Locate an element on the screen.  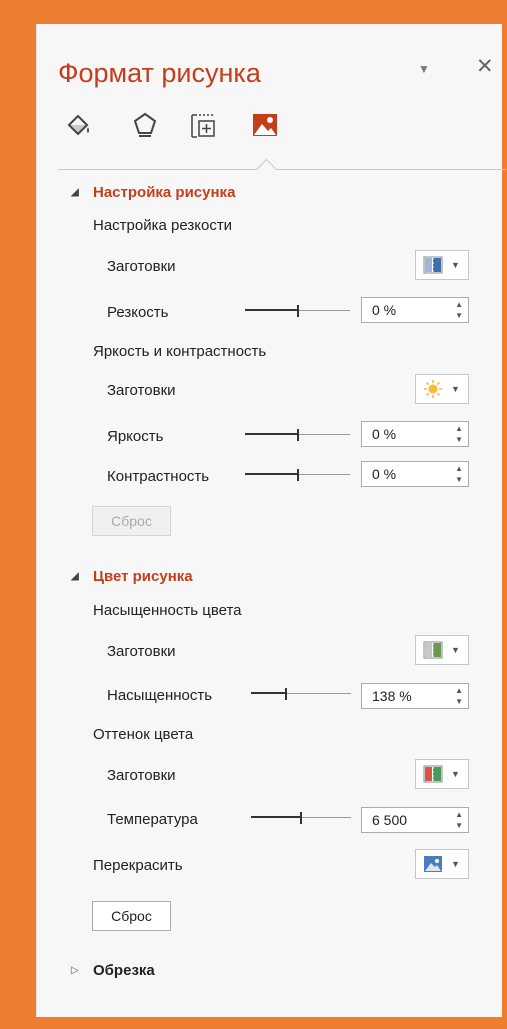
saturation-presets-label: Заготовки is located at coordinates (141, 651).